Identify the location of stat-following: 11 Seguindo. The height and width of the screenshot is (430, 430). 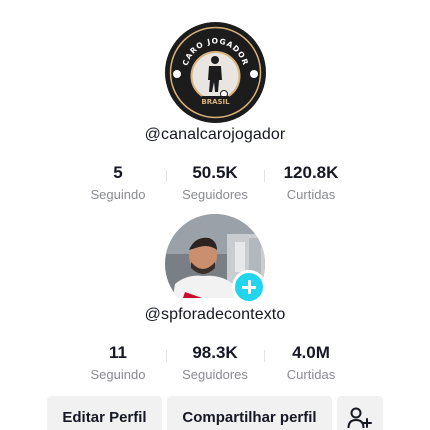
(118, 362).